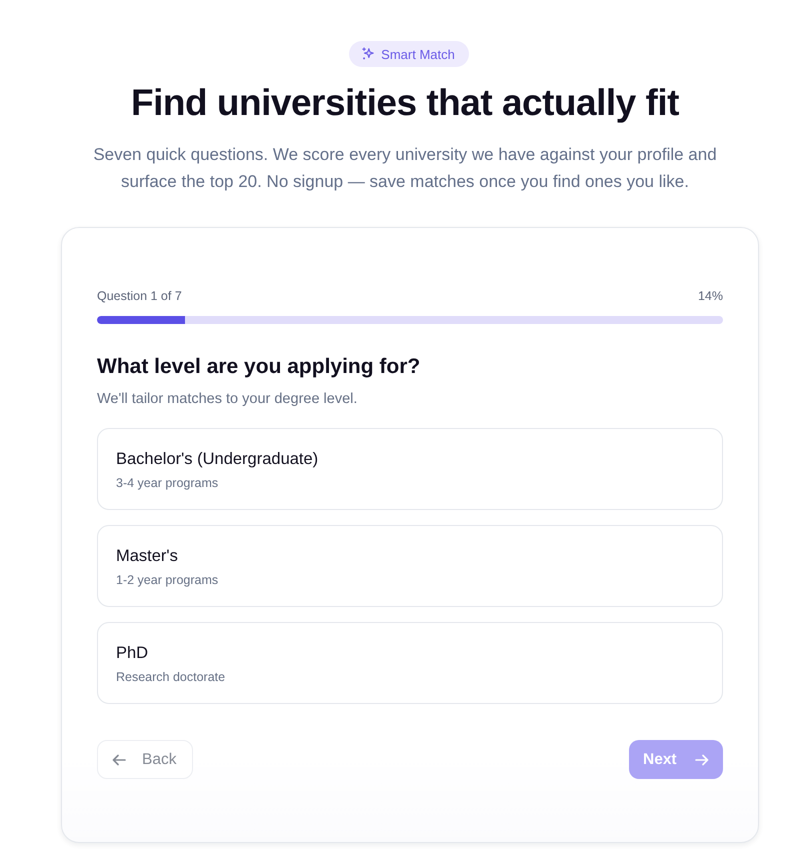 This screenshot has width=800, height=851. What do you see at coordinates (227, 399) in the screenshot?
I see `question-hint: We'll tailor matches to your degree level.` at bounding box center [227, 399].